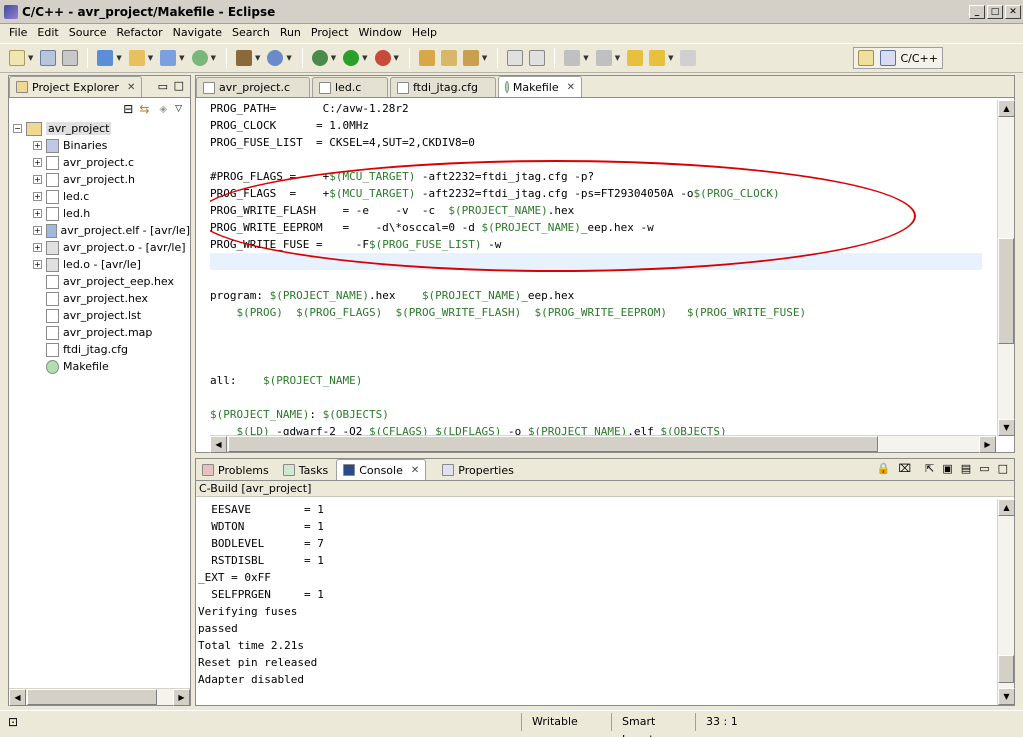  What do you see at coordinates (15, 722) in the screenshot?
I see `fast-view-icon: ⊡` at bounding box center [15, 722].